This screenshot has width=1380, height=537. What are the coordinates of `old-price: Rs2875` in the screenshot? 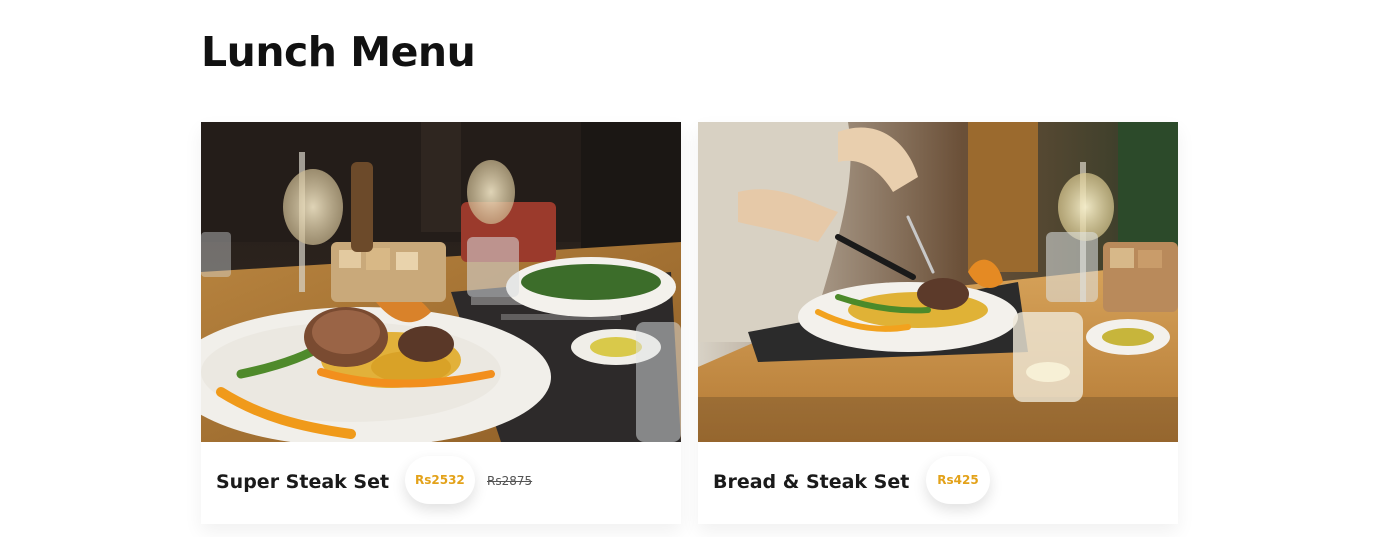 It's located at (510, 481).